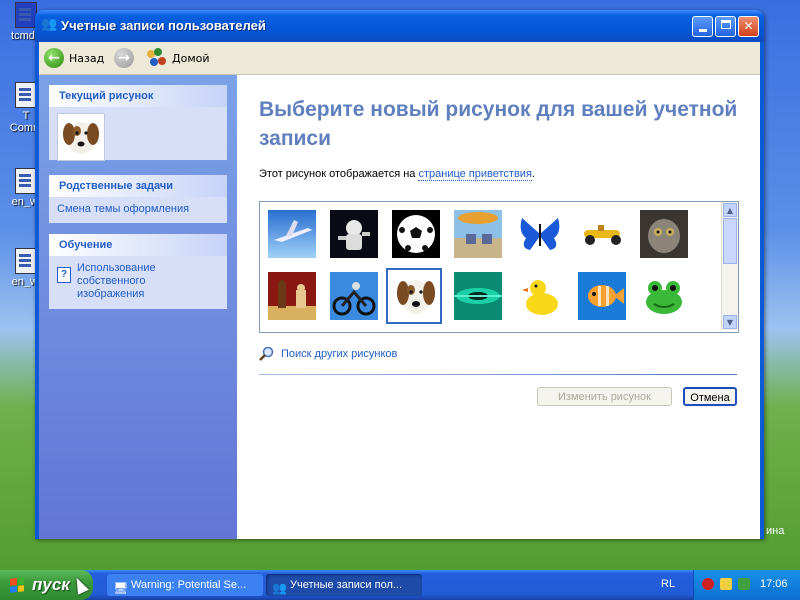  What do you see at coordinates (339, 354) in the screenshot?
I see `more-pictures-label: Поиск других рисунков` at bounding box center [339, 354].